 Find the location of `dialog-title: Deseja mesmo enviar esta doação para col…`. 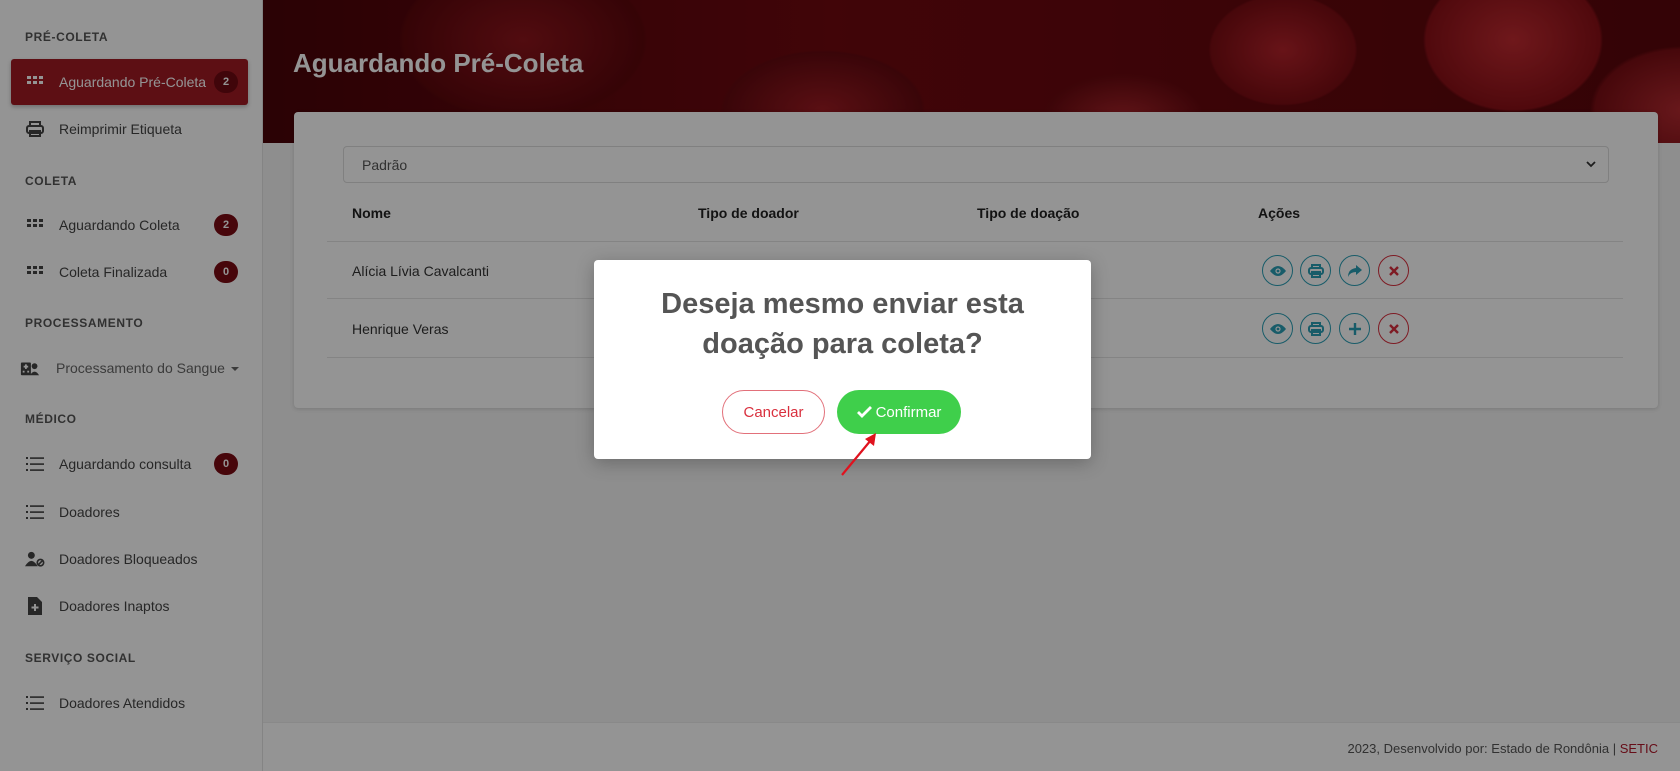

dialog-title: Deseja mesmo enviar esta doação para col… is located at coordinates (842, 324).